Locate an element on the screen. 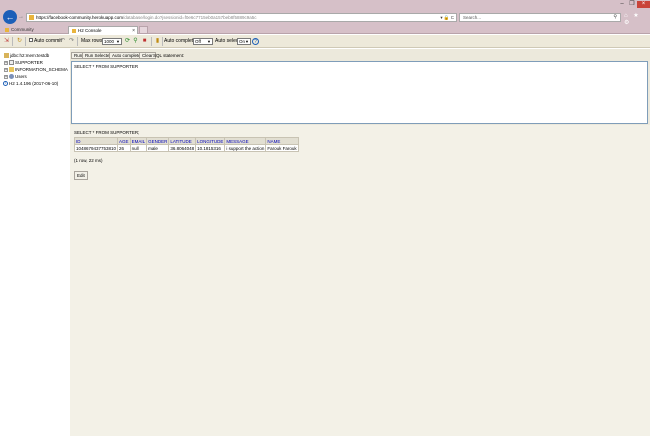 This screenshot has width=650, height=436. stop-icon: ■ is located at coordinates (144, 41).